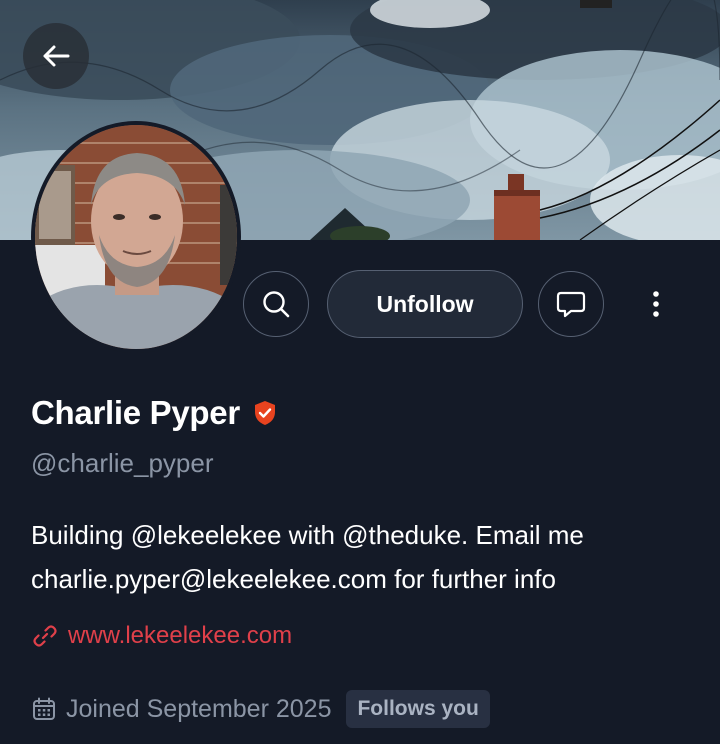 The image size is (720, 744). What do you see at coordinates (122, 463) in the screenshot?
I see `profile-handle: @charlie_pyper` at bounding box center [122, 463].